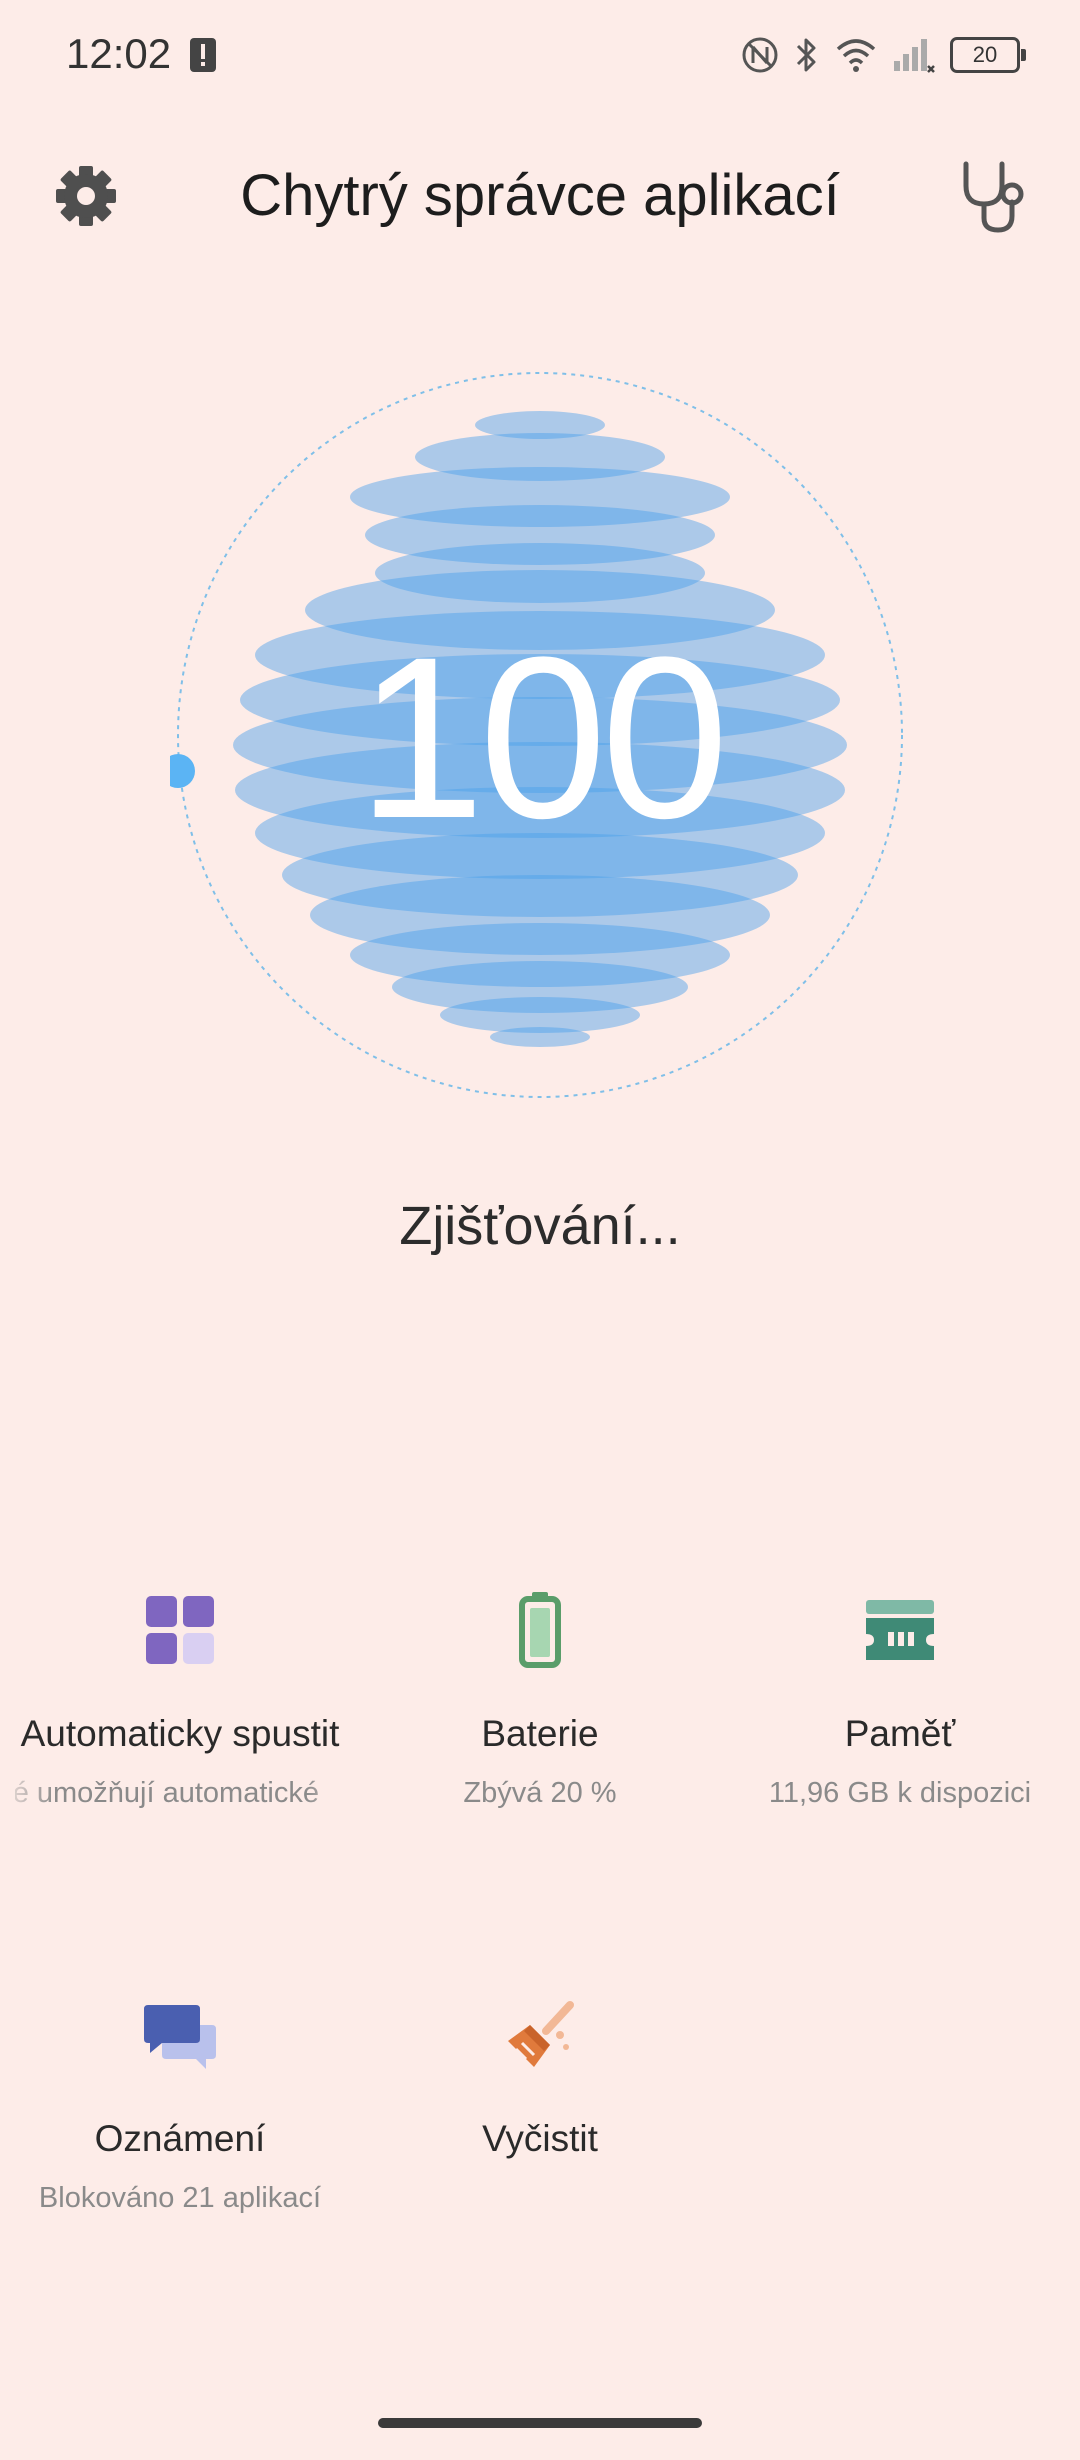  I want to click on app-header: Chytrý správce aplikací, so click(540, 195).